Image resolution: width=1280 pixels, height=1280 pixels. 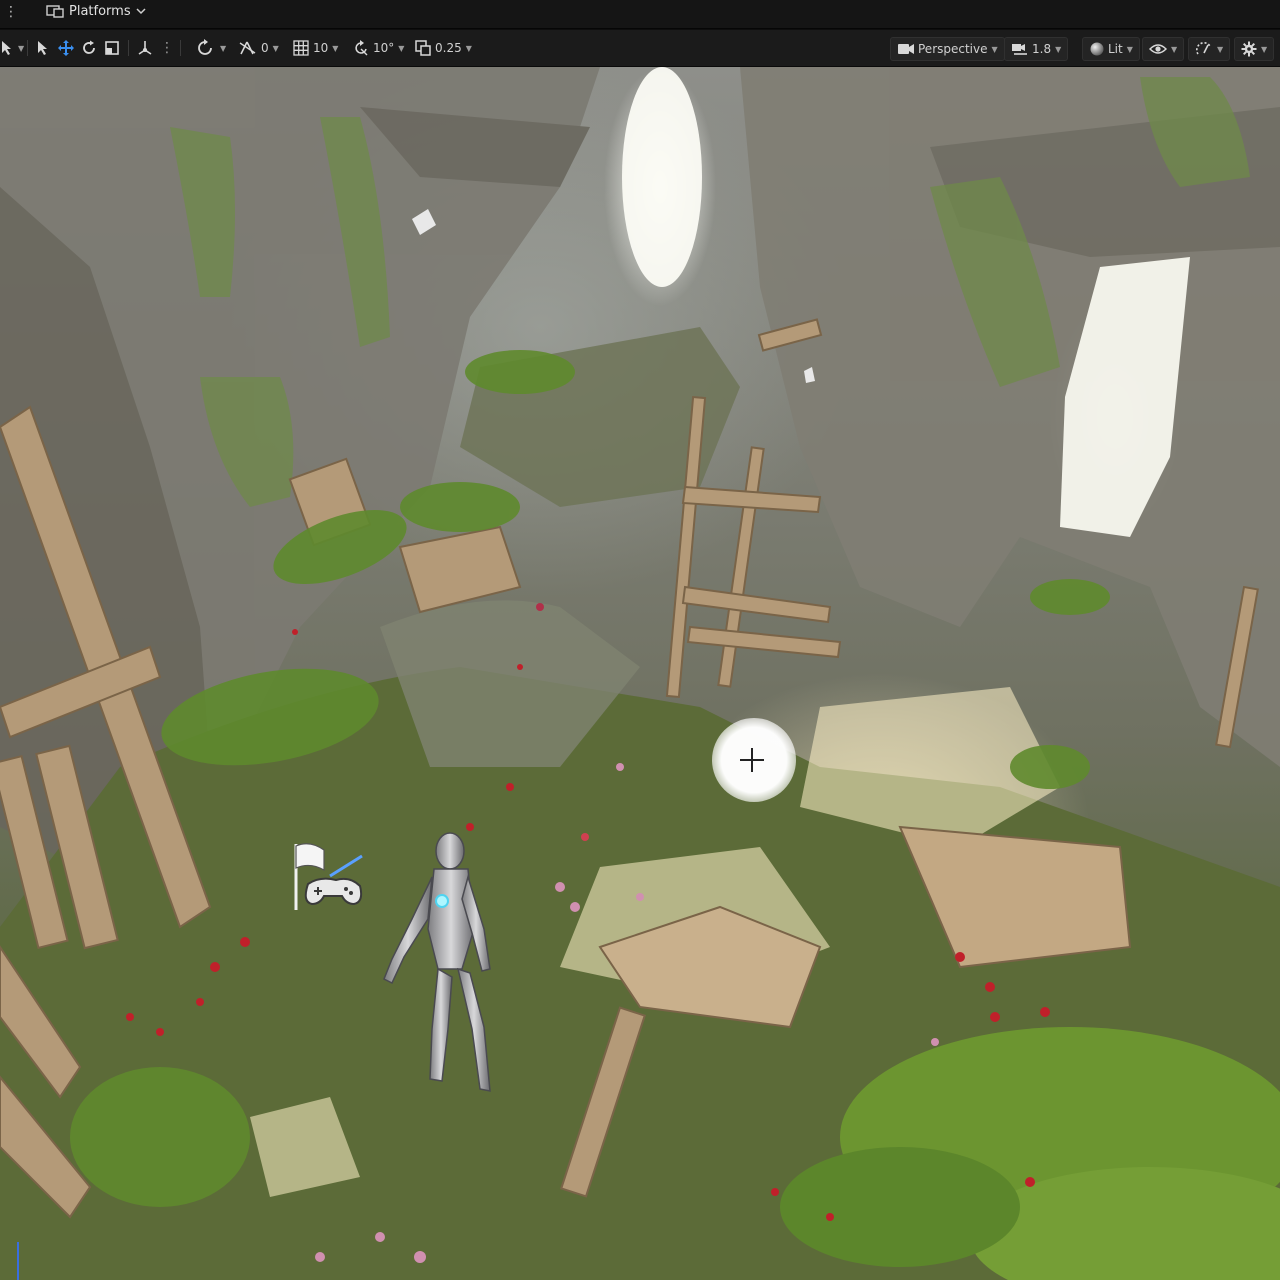 I want to click on select-mode-dropdown: ▼, so click(x=12, y=48).